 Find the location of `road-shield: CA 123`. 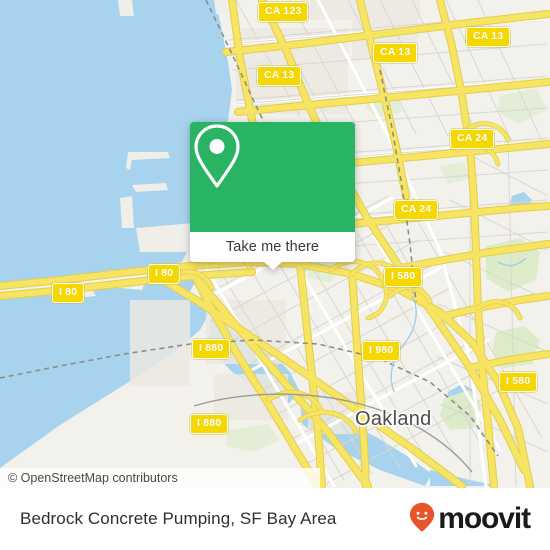

road-shield: CA 123 is located at coordinates (283, 12).